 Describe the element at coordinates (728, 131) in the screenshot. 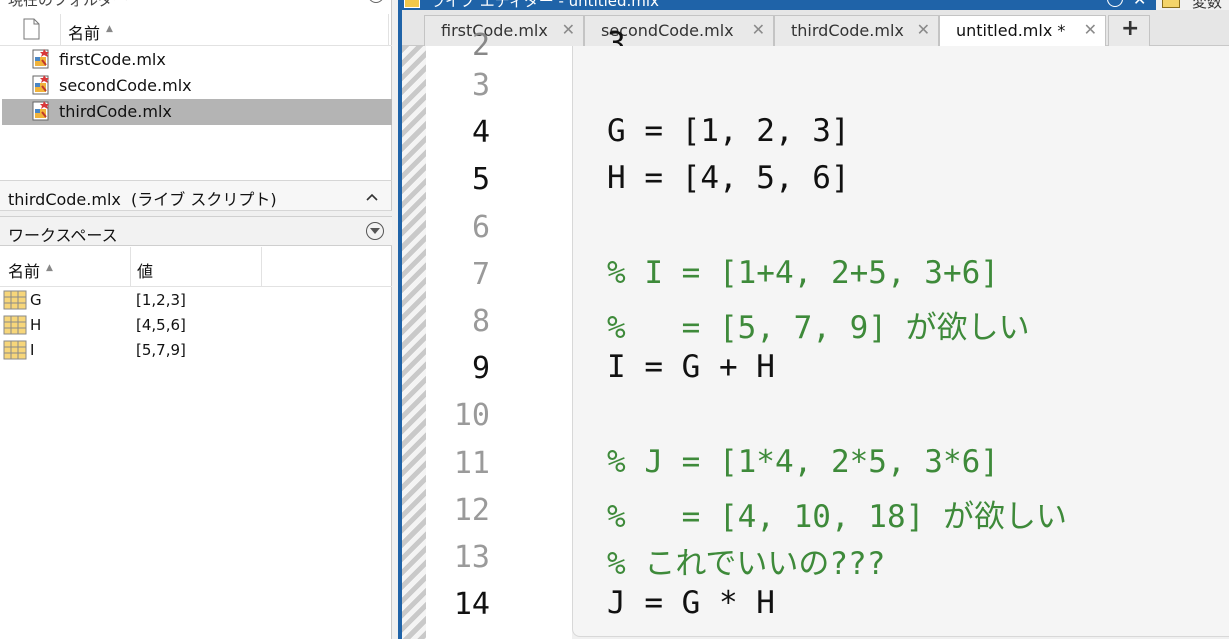

I see `code-line: G = [1, 2, 3]` at that location.